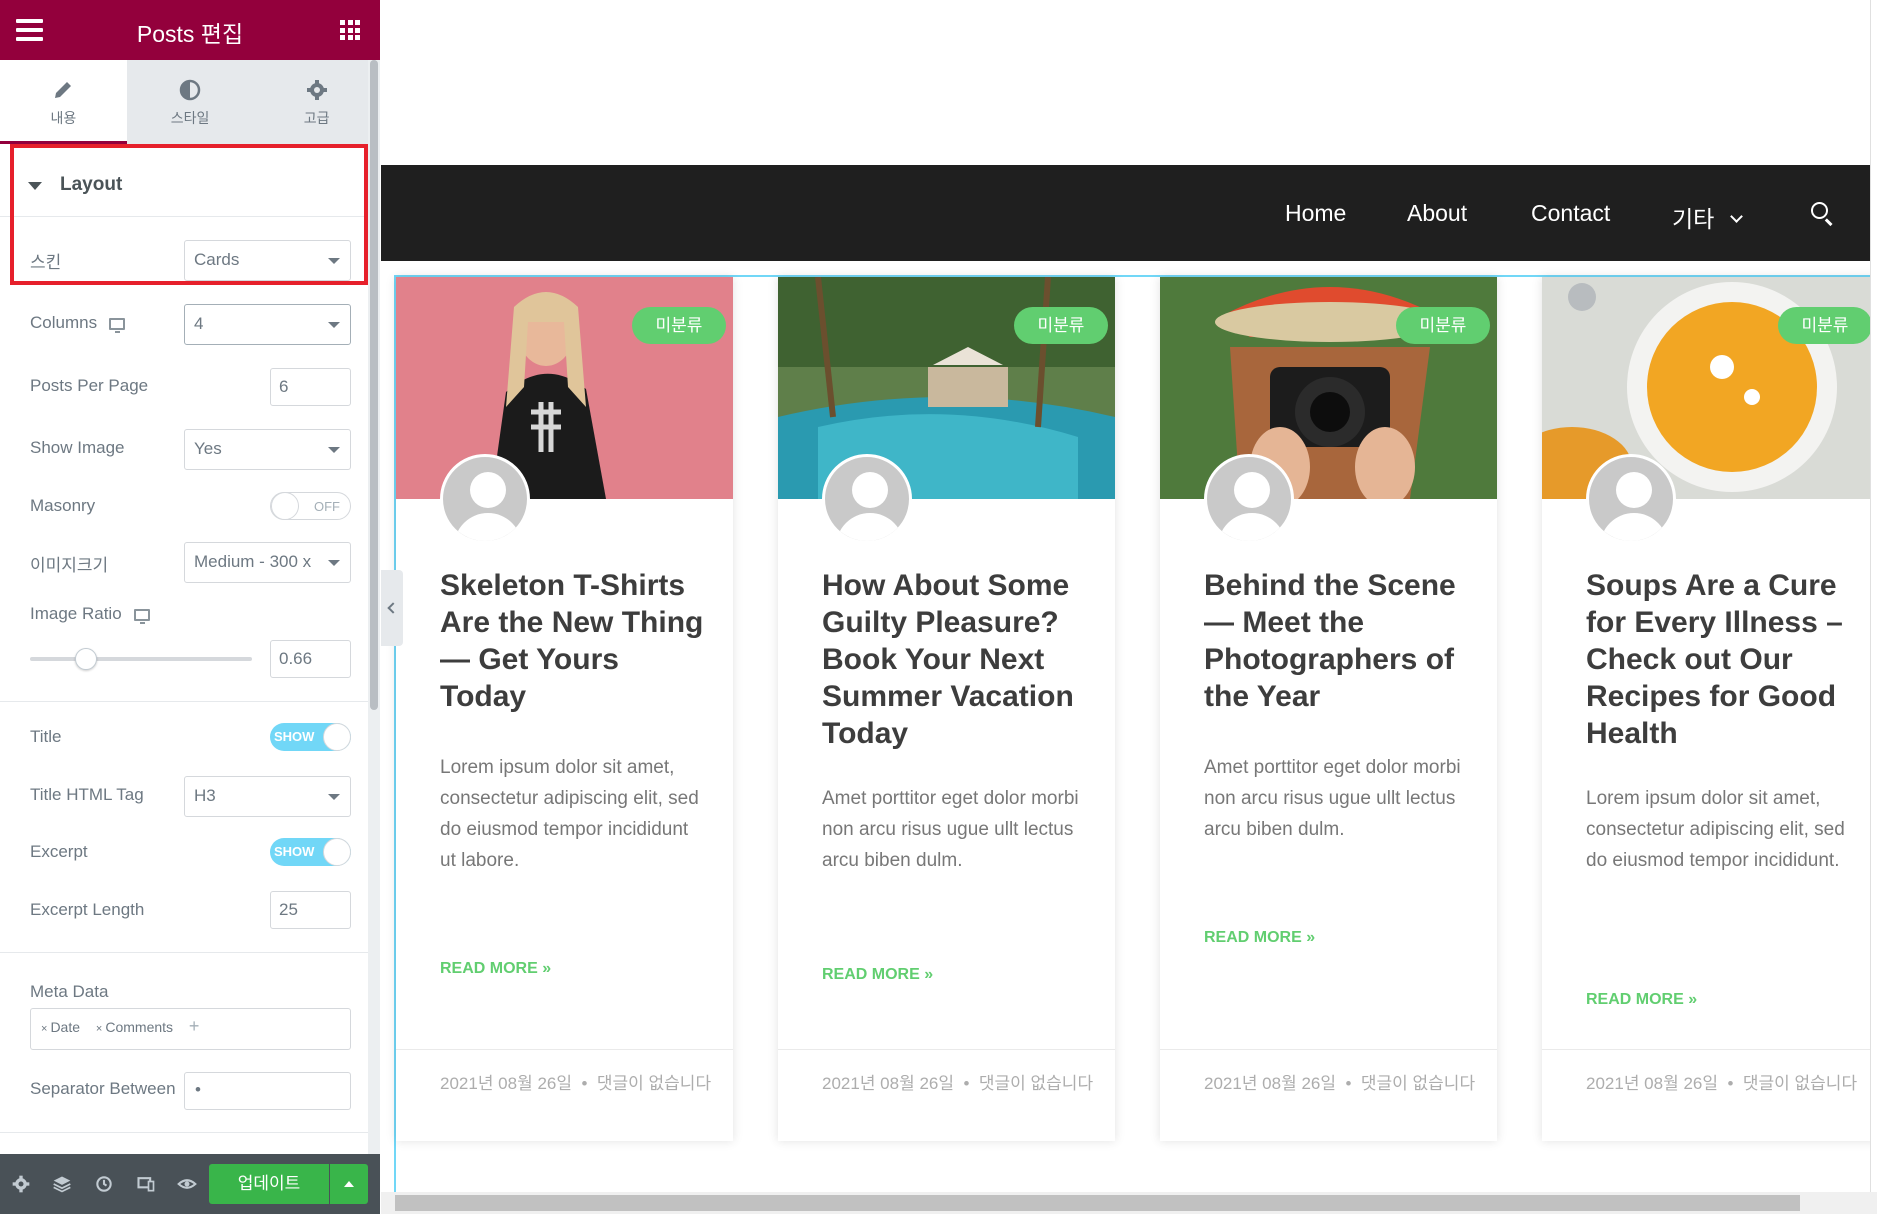  Describe the element at coordinates (194, 1026) in the screenshot. I see `add-icon: +` at that location.